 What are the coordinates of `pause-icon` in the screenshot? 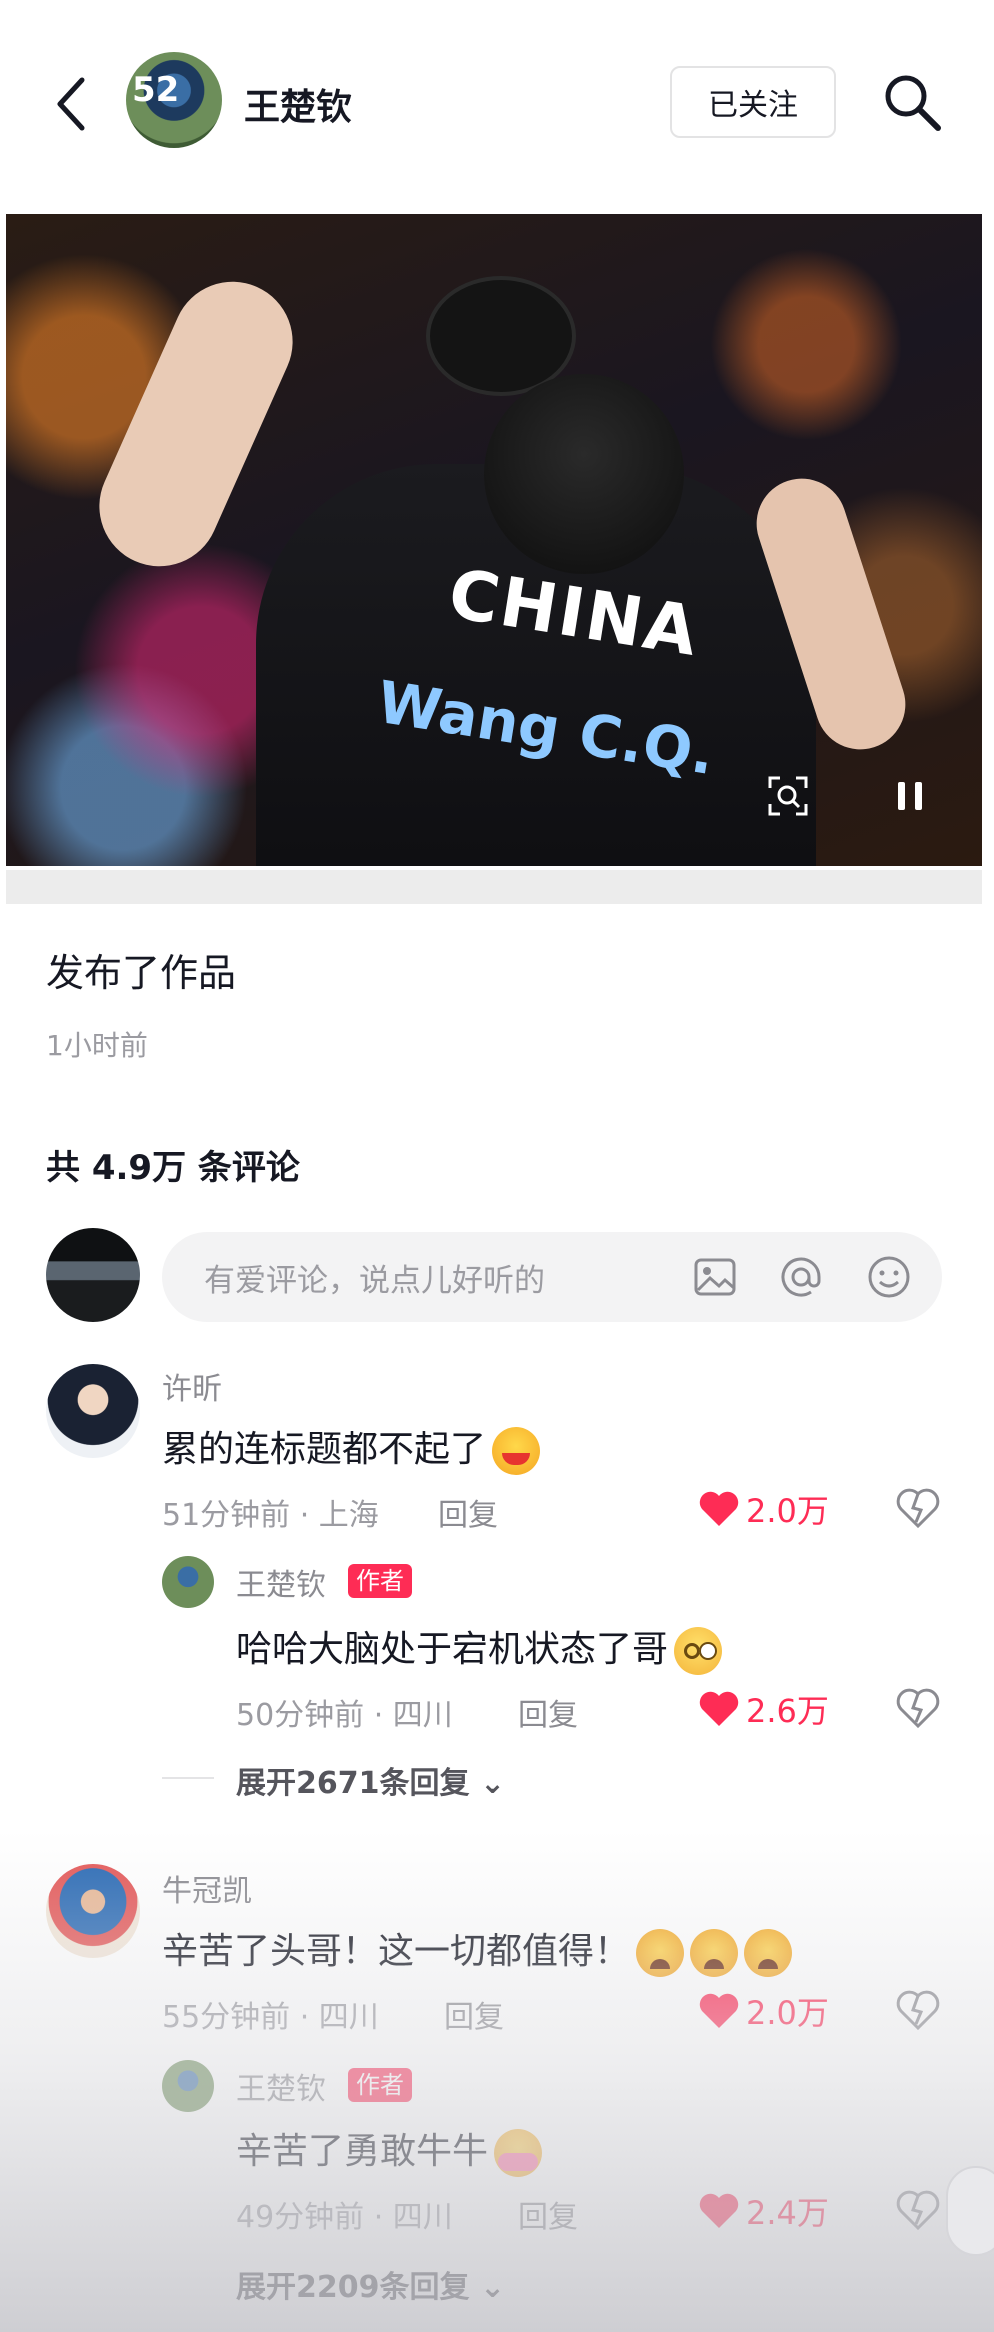 It's located at (910, 796).